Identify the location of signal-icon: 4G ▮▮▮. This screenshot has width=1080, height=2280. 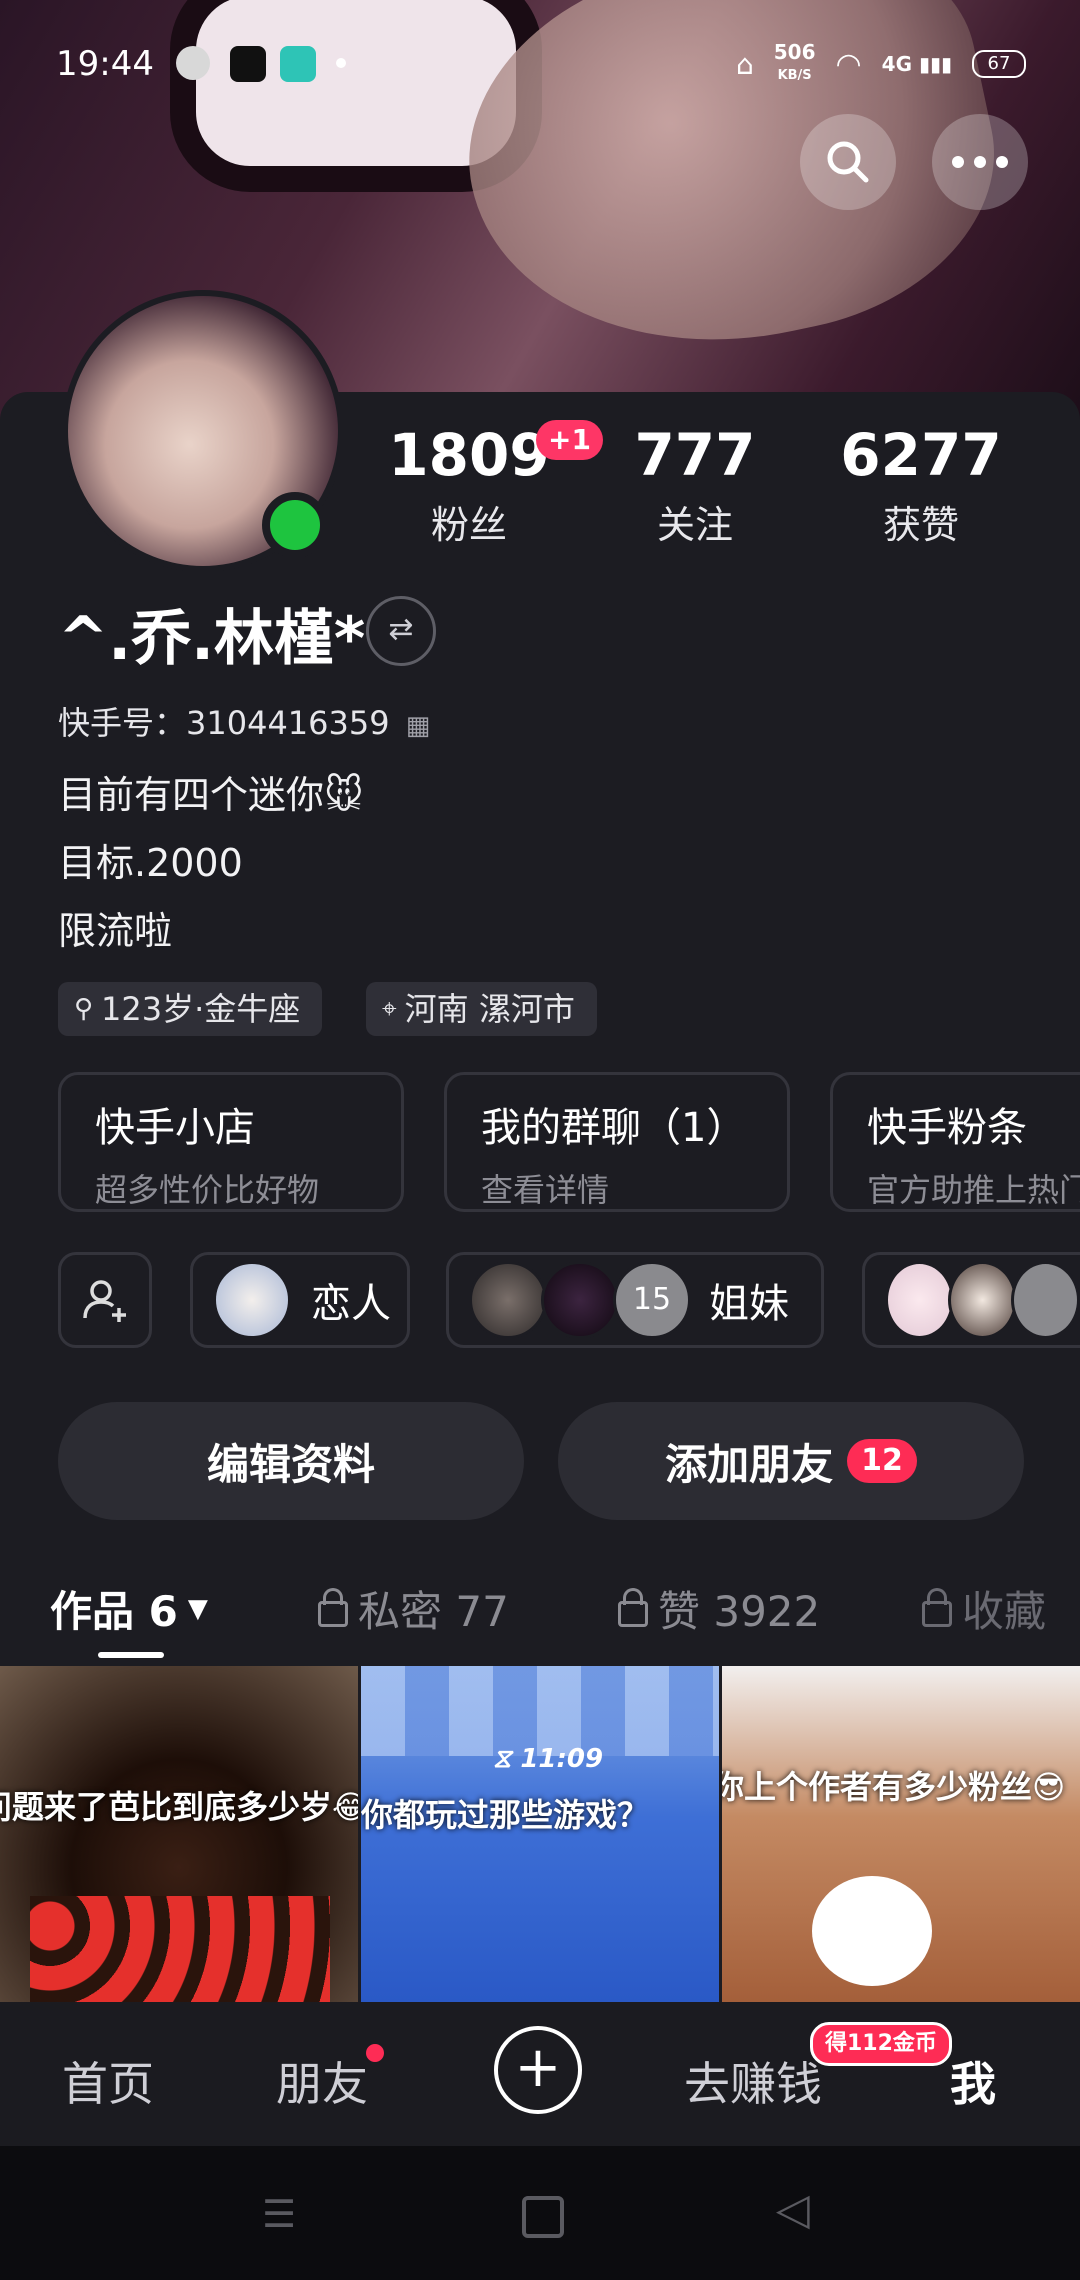
(916, 64).